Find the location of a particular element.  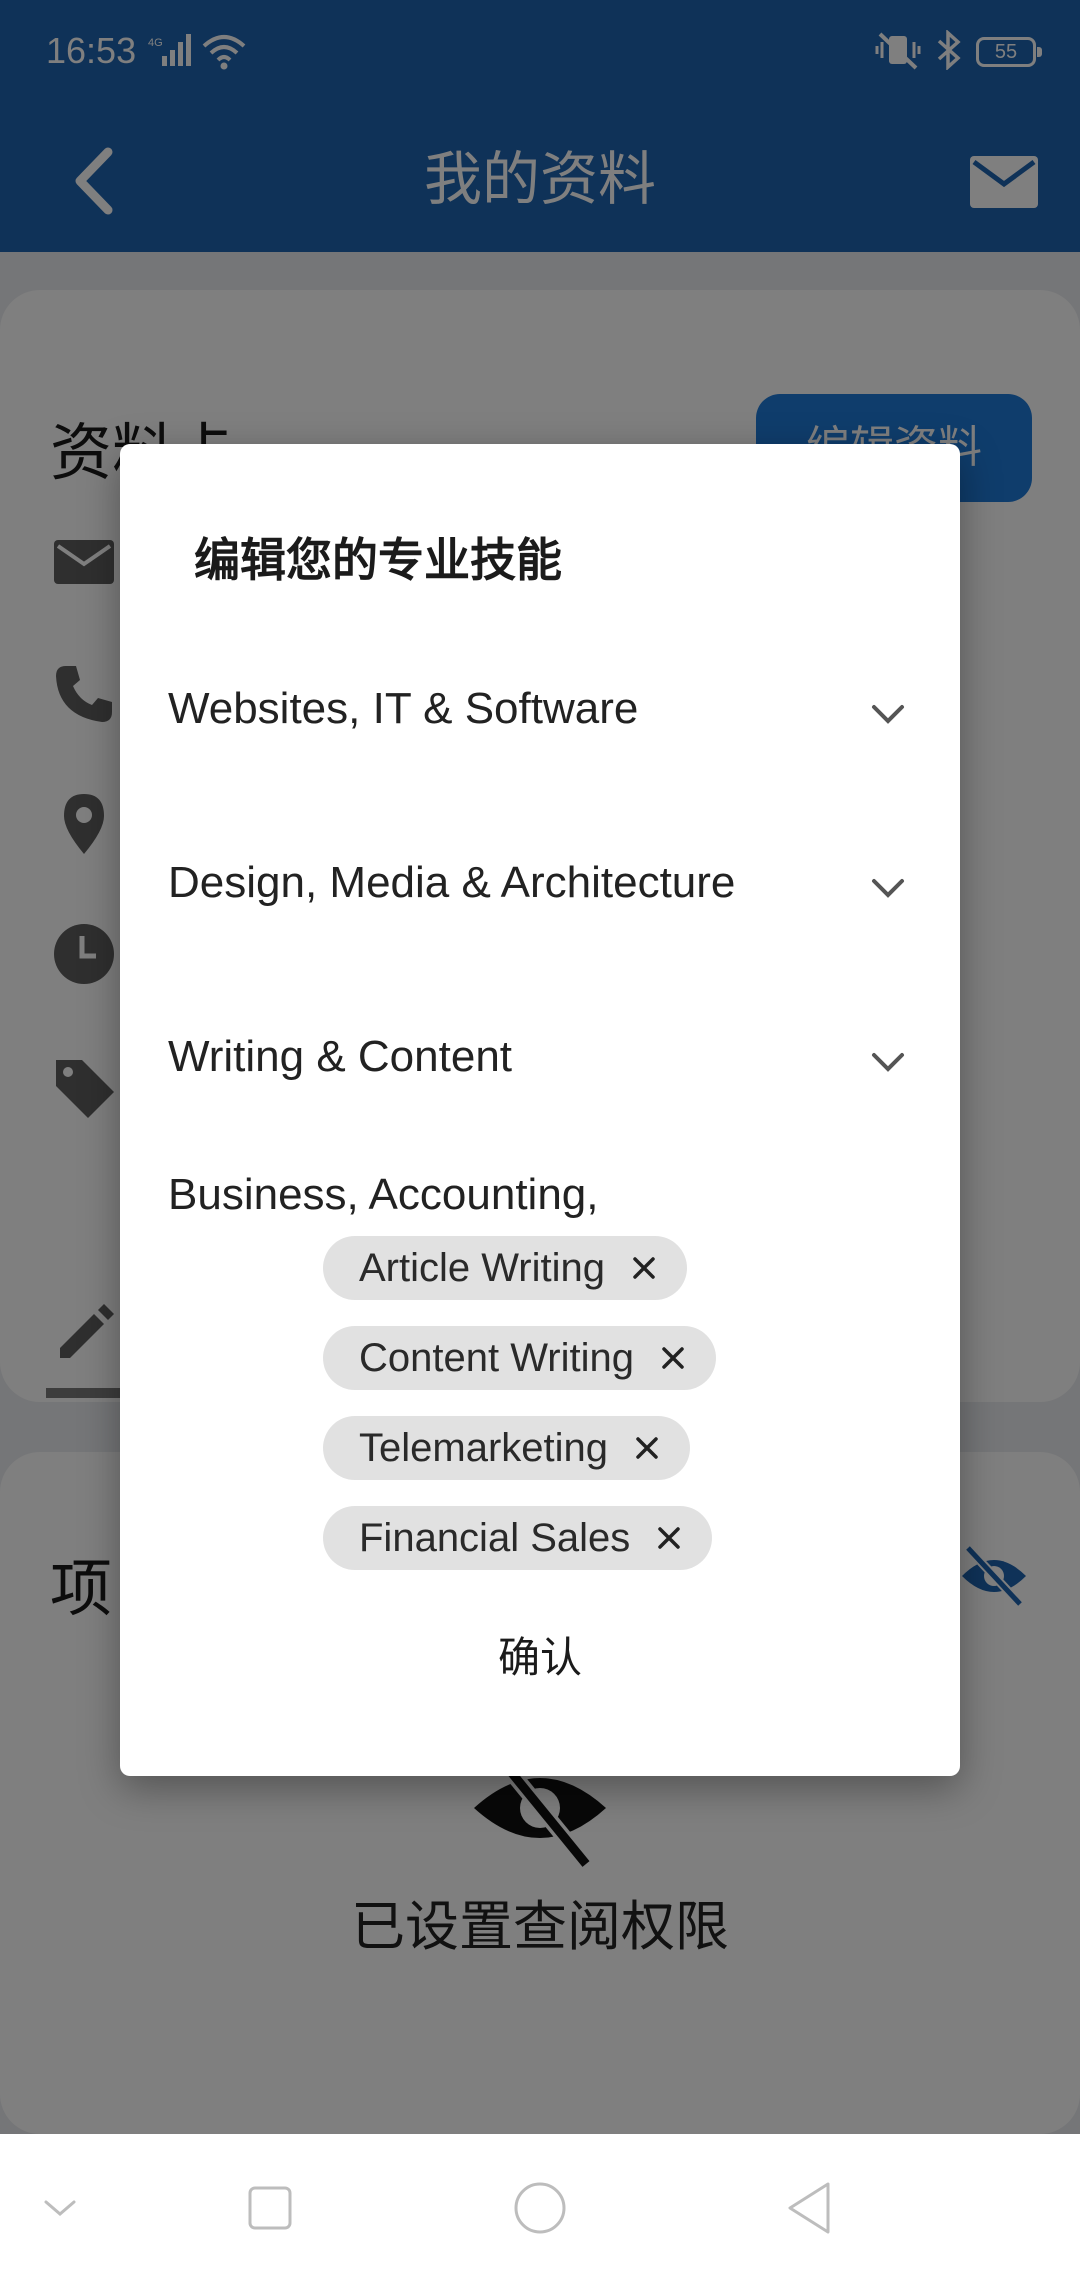

chip-label: Article Writing is located at coordinates (482, 1267).